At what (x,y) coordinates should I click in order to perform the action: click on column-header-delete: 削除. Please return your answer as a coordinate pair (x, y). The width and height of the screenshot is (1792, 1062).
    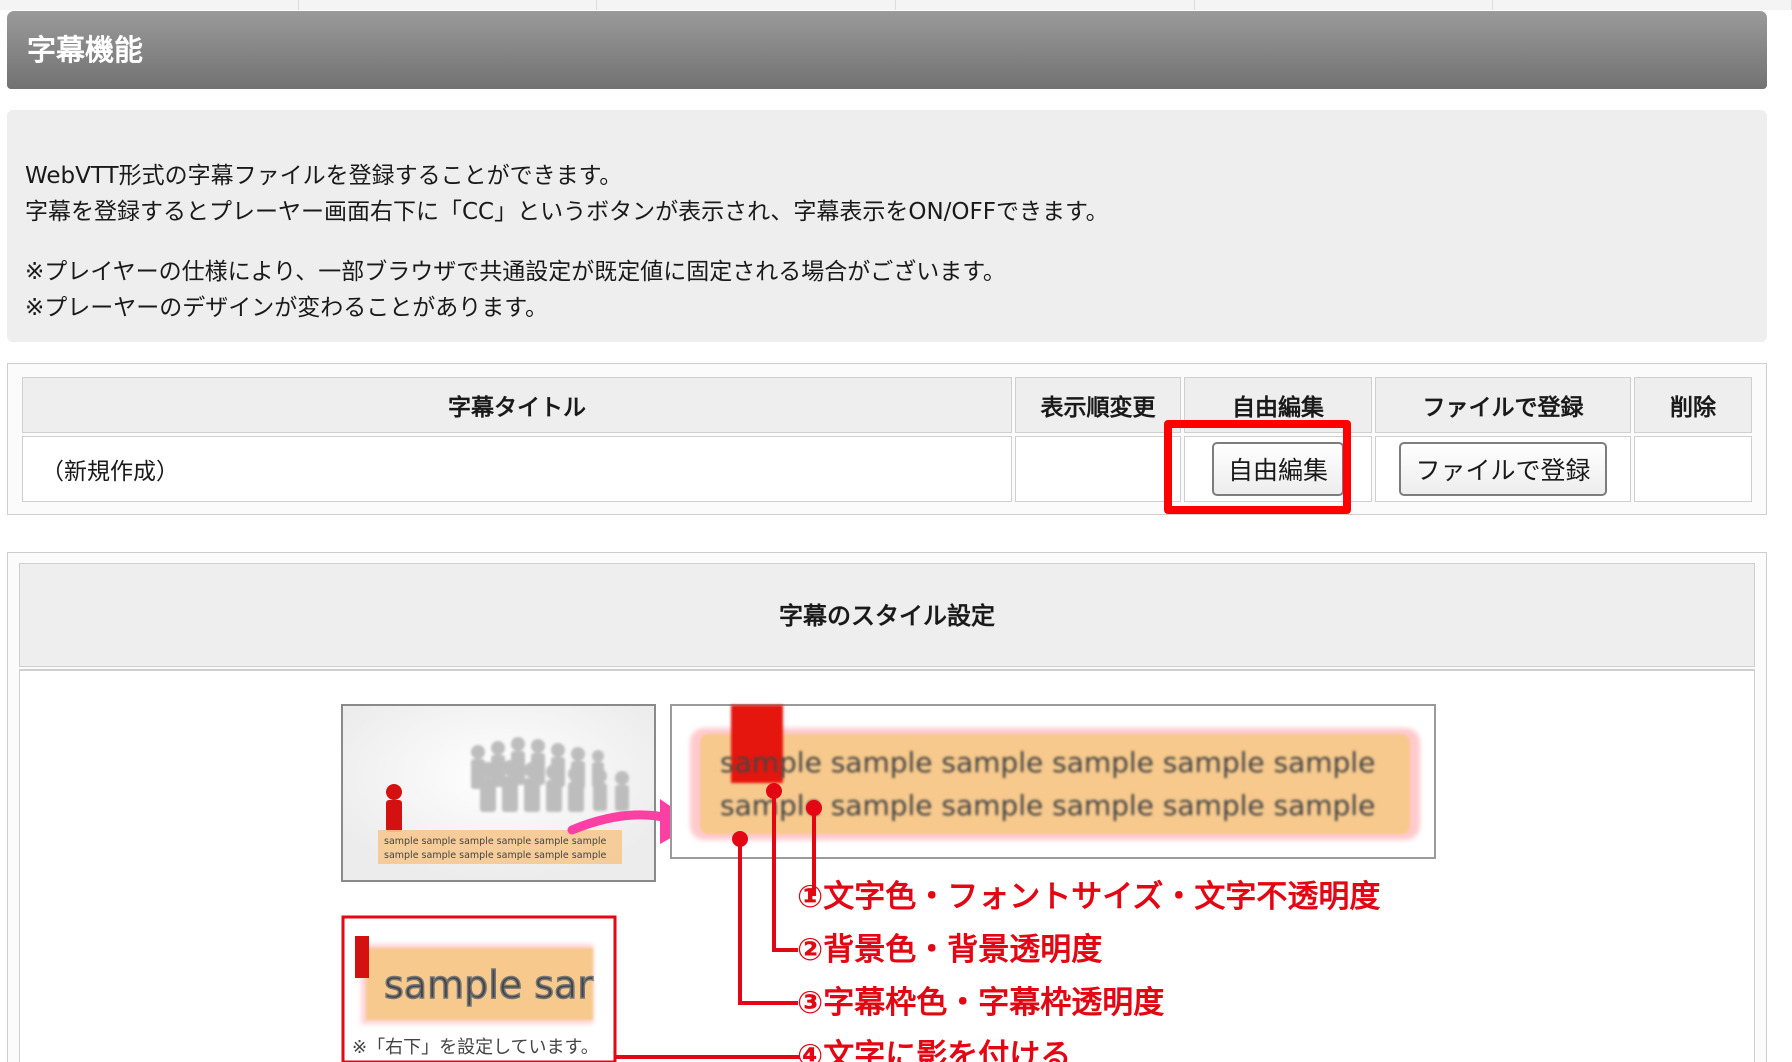
    Looking at the image, I should click on (1693, 405).